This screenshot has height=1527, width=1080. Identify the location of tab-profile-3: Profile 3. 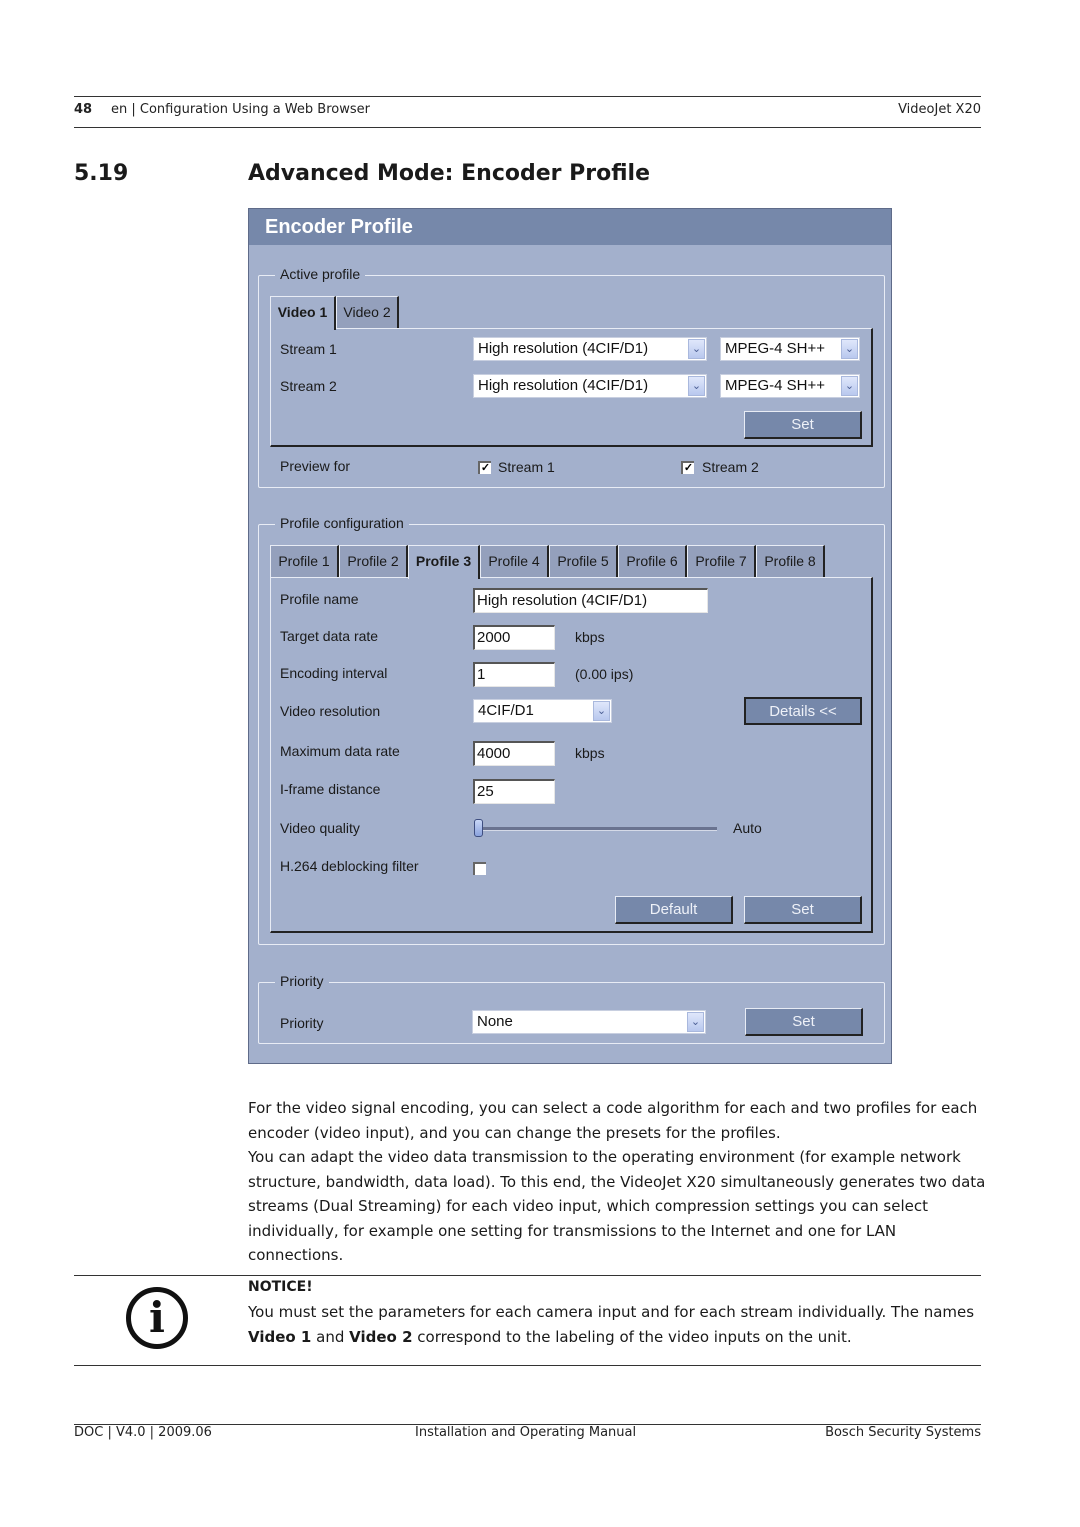
(444, 562).